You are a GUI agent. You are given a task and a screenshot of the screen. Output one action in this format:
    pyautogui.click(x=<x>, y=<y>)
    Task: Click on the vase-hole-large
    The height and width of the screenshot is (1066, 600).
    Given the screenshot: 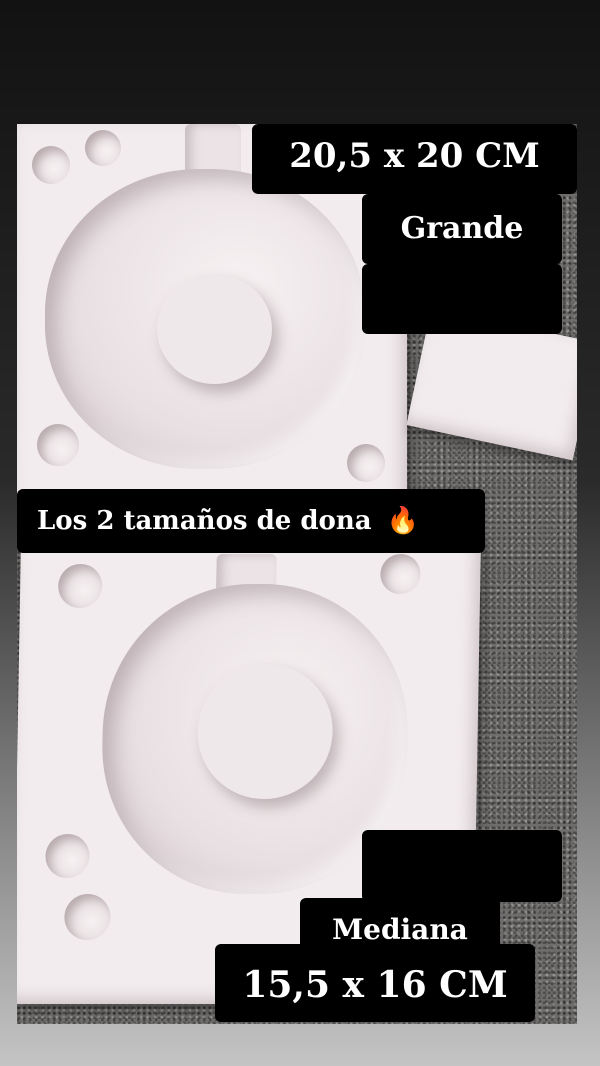 What is the action you would take?
    pyautogui.click(x=214, y=329)
    